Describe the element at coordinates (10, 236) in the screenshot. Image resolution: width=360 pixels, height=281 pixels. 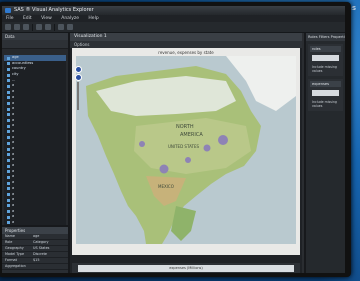
I see `property-key: Name` at that location.